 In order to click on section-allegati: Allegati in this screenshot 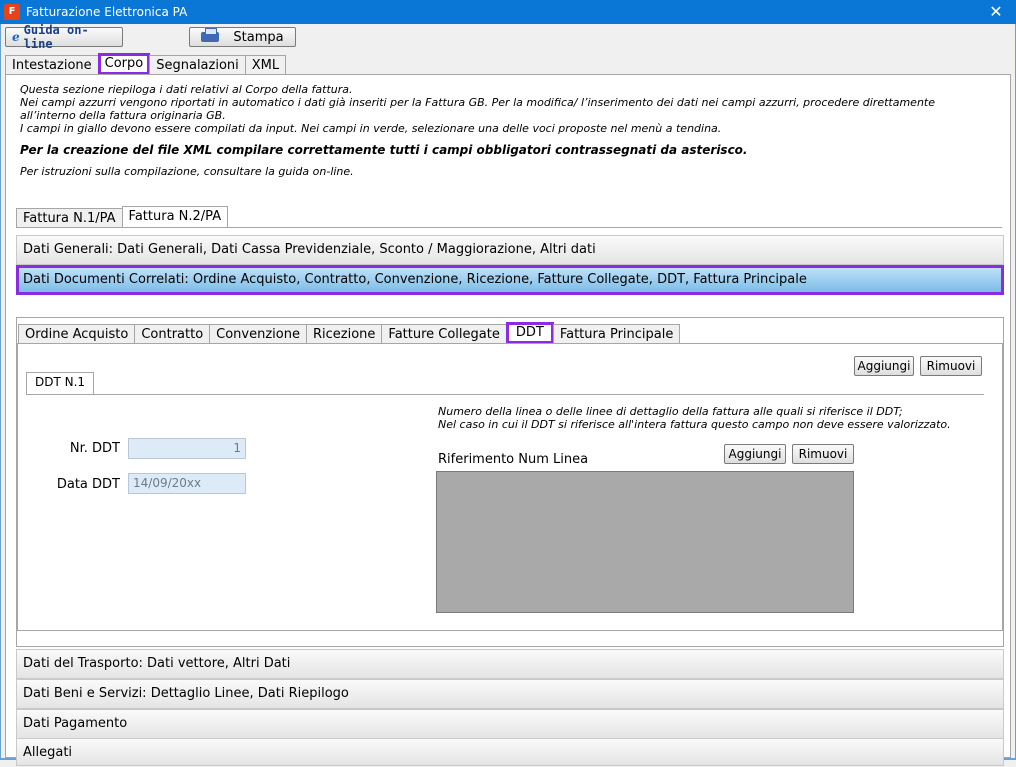, I will do `click(510, 752)`.